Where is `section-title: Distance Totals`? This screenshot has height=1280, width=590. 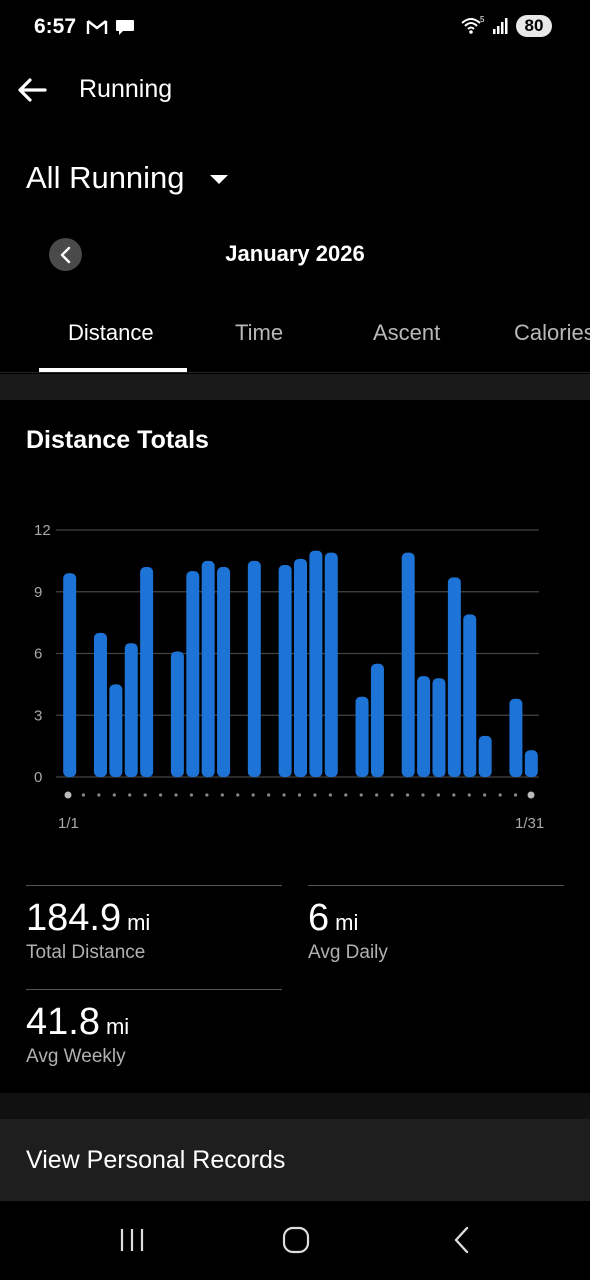 section-title: Distance Totals is located at coordinates (117, 440).